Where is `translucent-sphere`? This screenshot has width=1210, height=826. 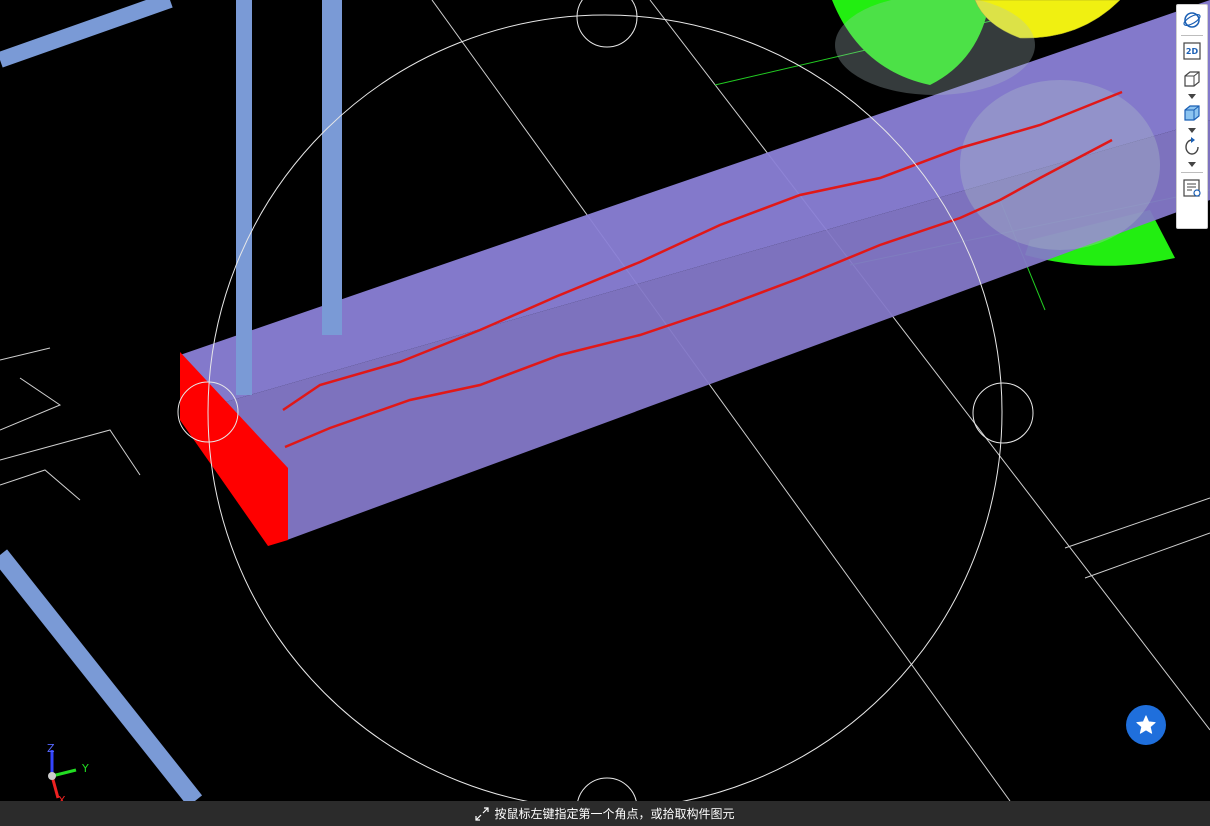
translucent-sphere is located at coordinates (1060, 165).